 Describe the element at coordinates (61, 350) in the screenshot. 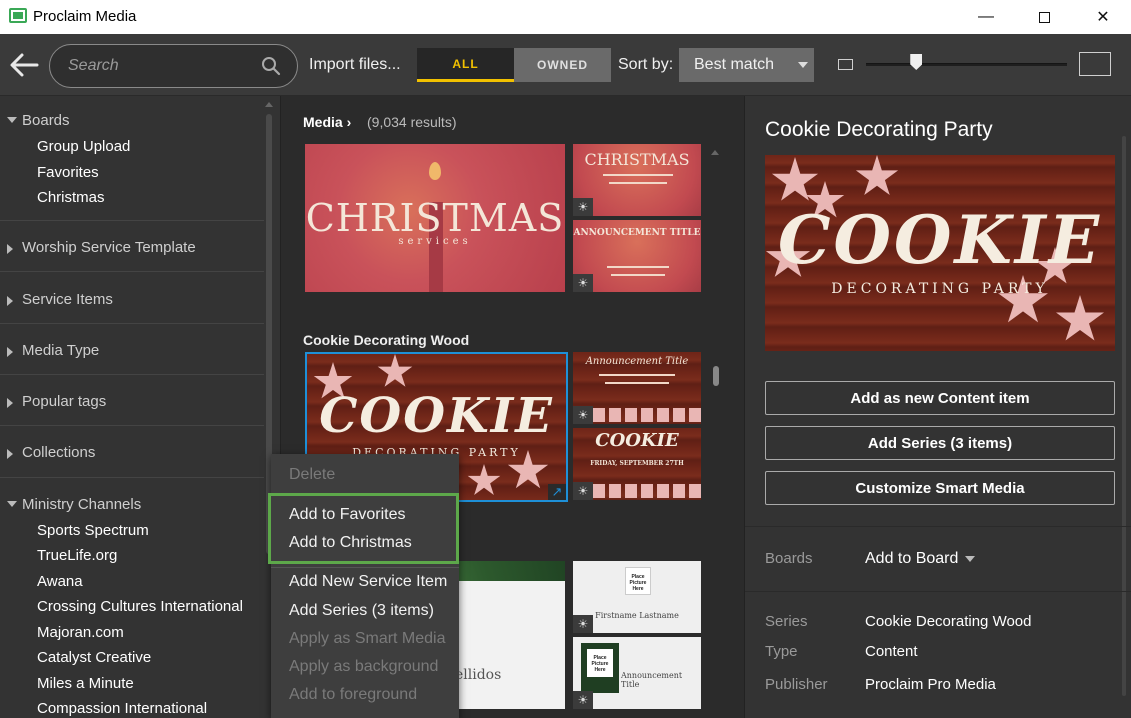

I see `section-label: Media Type` at that location.